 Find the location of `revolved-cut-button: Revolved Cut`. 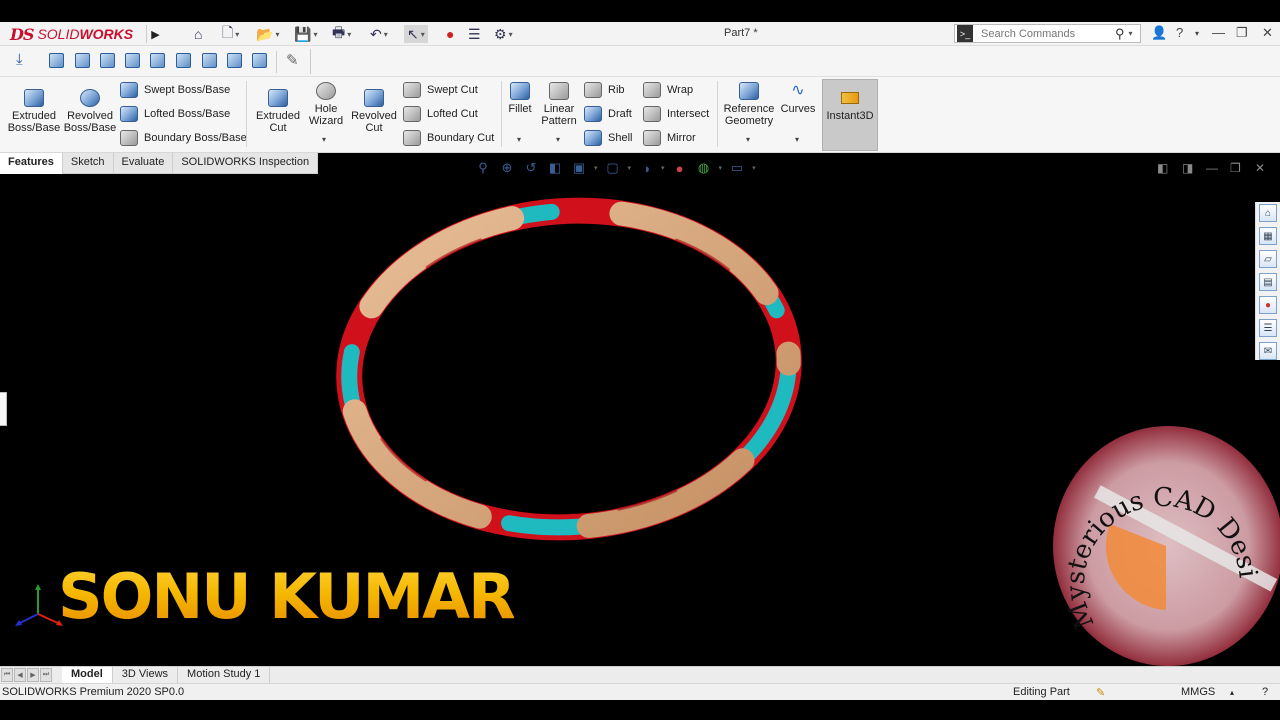

revolved-cut-button: Revolved Cut is located at coordinates (374, 111).